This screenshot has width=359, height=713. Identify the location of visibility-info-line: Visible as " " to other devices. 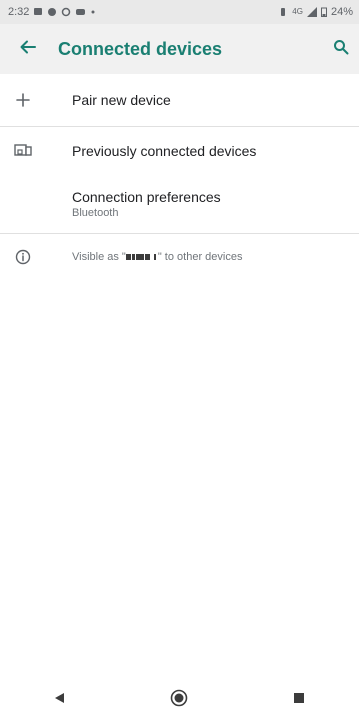
(215, 257).